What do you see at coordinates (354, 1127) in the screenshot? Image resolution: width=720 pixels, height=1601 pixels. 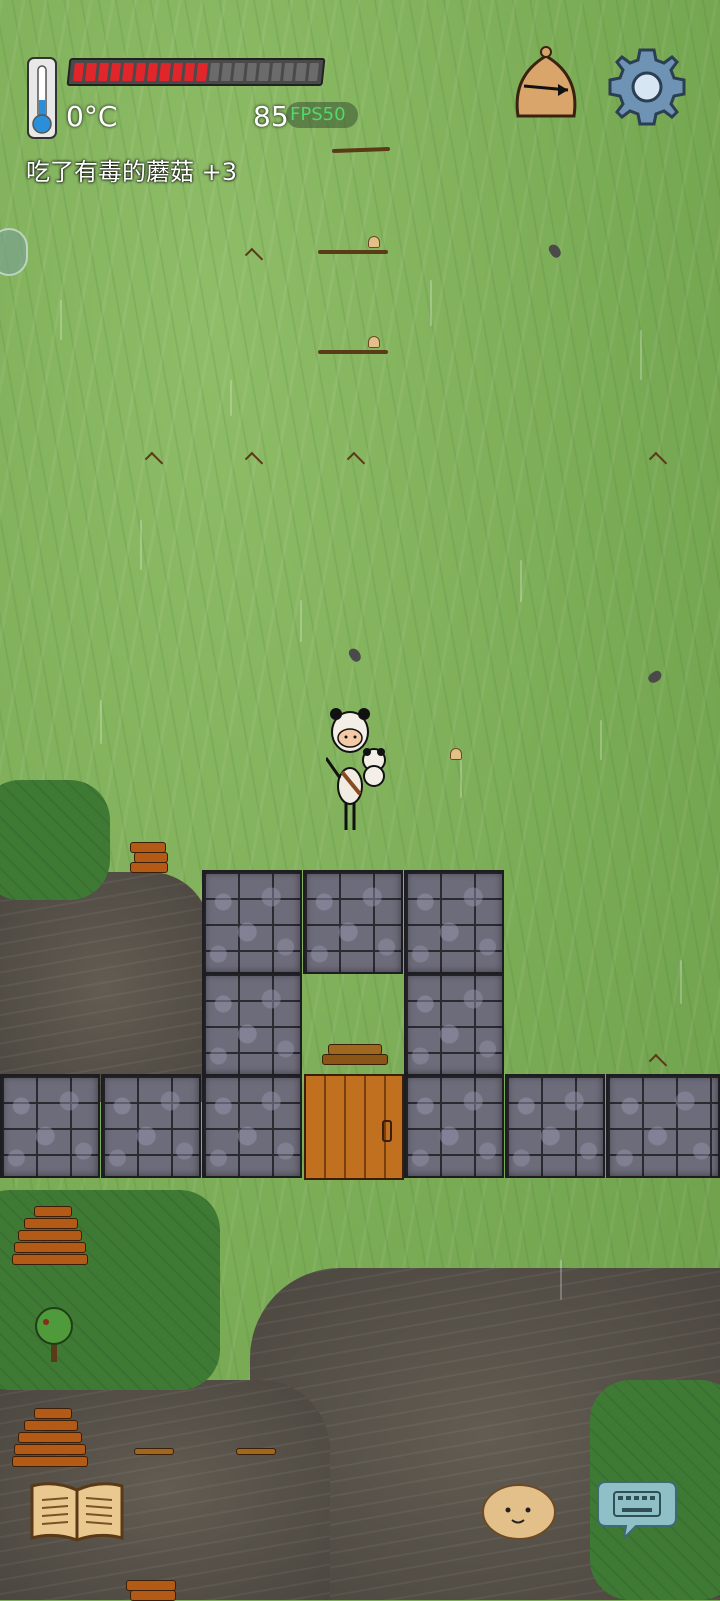 I see `wooden-door` at bounding box center [354, 1127].